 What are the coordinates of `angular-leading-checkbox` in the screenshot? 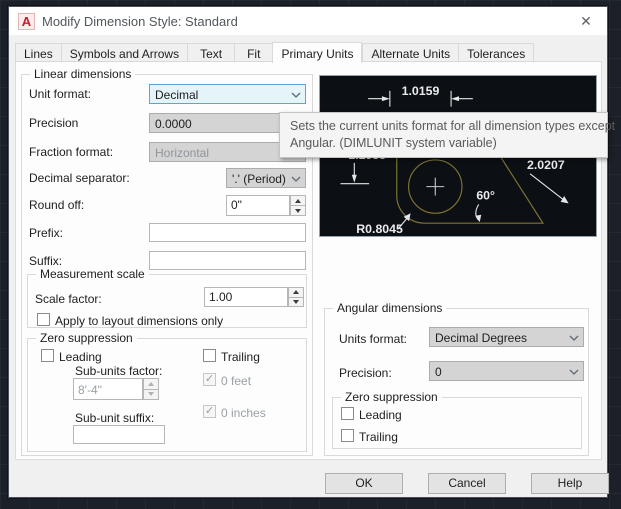 It's located at (347, 413).